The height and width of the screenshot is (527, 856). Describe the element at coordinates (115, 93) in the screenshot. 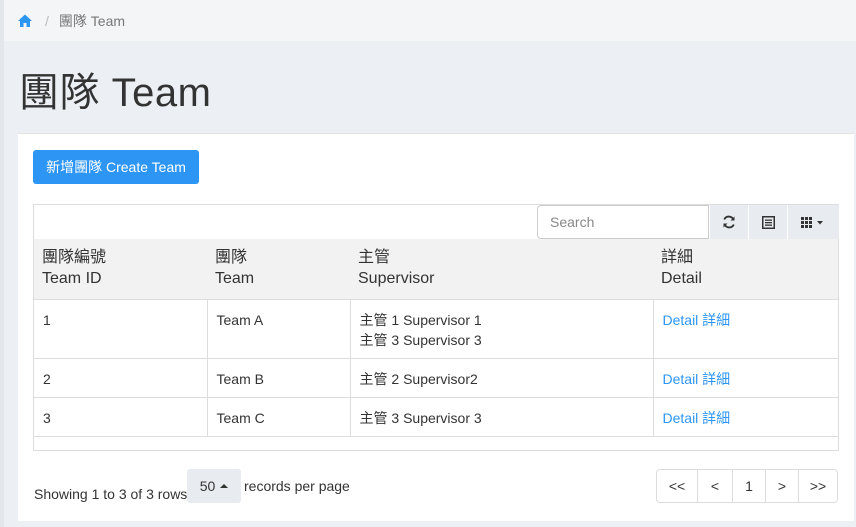

I see `page-title: 團隊 Team` at that location.